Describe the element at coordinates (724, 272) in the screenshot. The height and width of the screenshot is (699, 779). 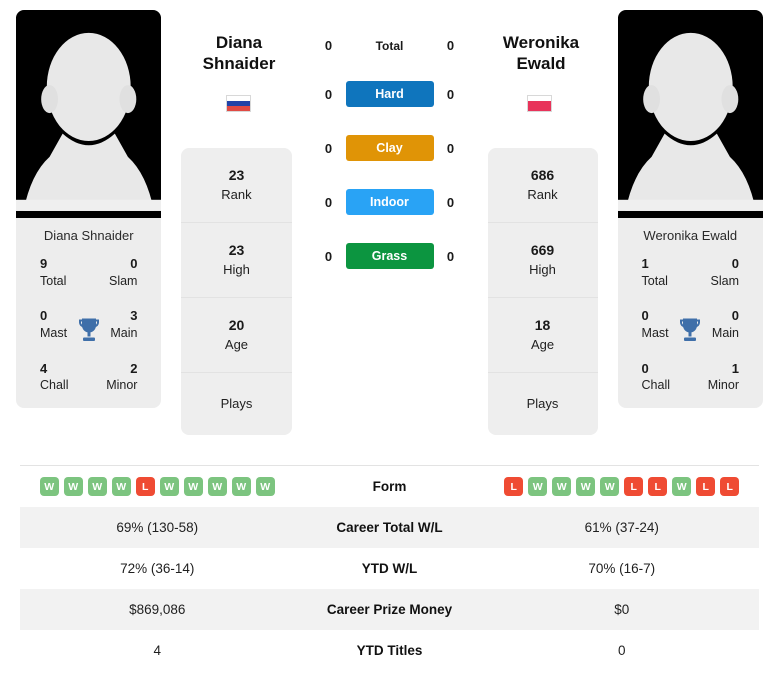
I see `titles-slam-right: 0 Slam` at that location.